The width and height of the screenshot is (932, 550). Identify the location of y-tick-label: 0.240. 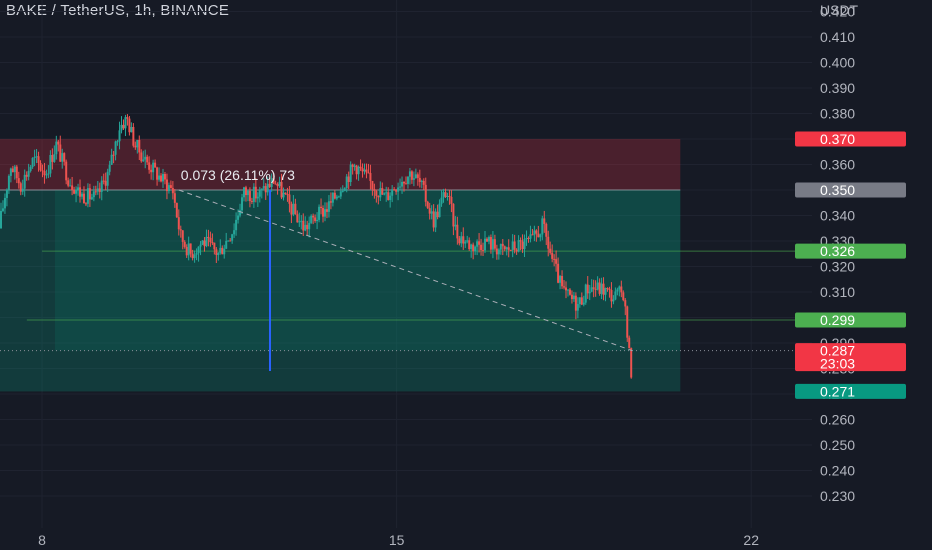
(837, 470).